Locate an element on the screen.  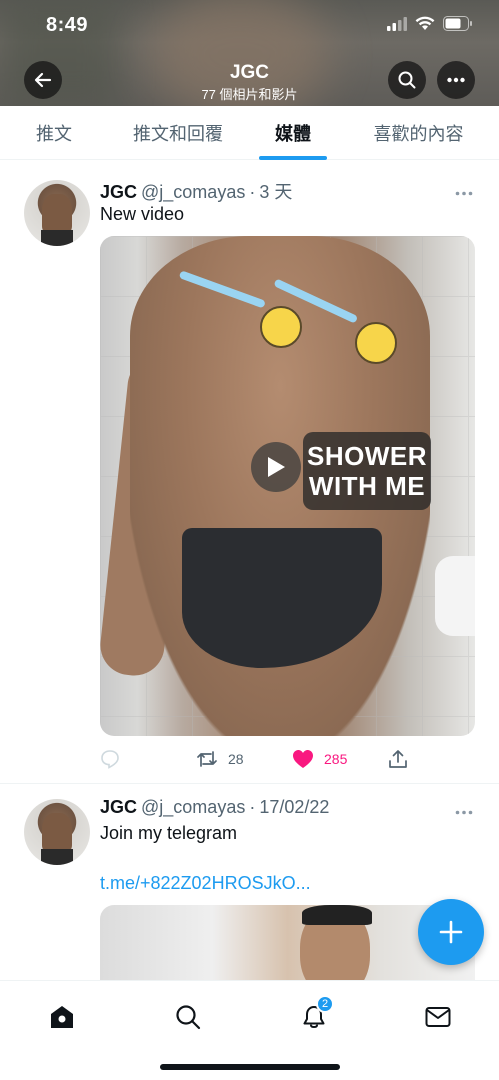
status-bar-icons is located at coordinates (430, 23).